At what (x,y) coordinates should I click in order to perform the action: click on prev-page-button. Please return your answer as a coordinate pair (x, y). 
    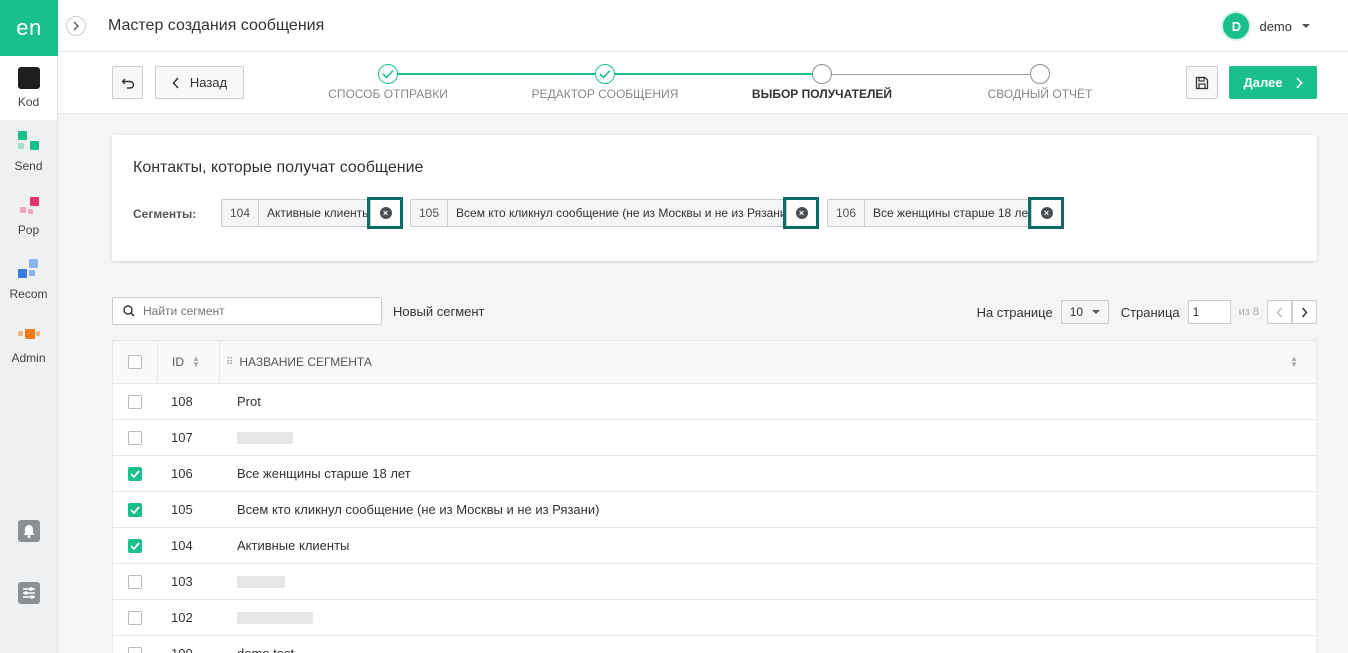
    Looking at the image, I should click on (1279, 312).